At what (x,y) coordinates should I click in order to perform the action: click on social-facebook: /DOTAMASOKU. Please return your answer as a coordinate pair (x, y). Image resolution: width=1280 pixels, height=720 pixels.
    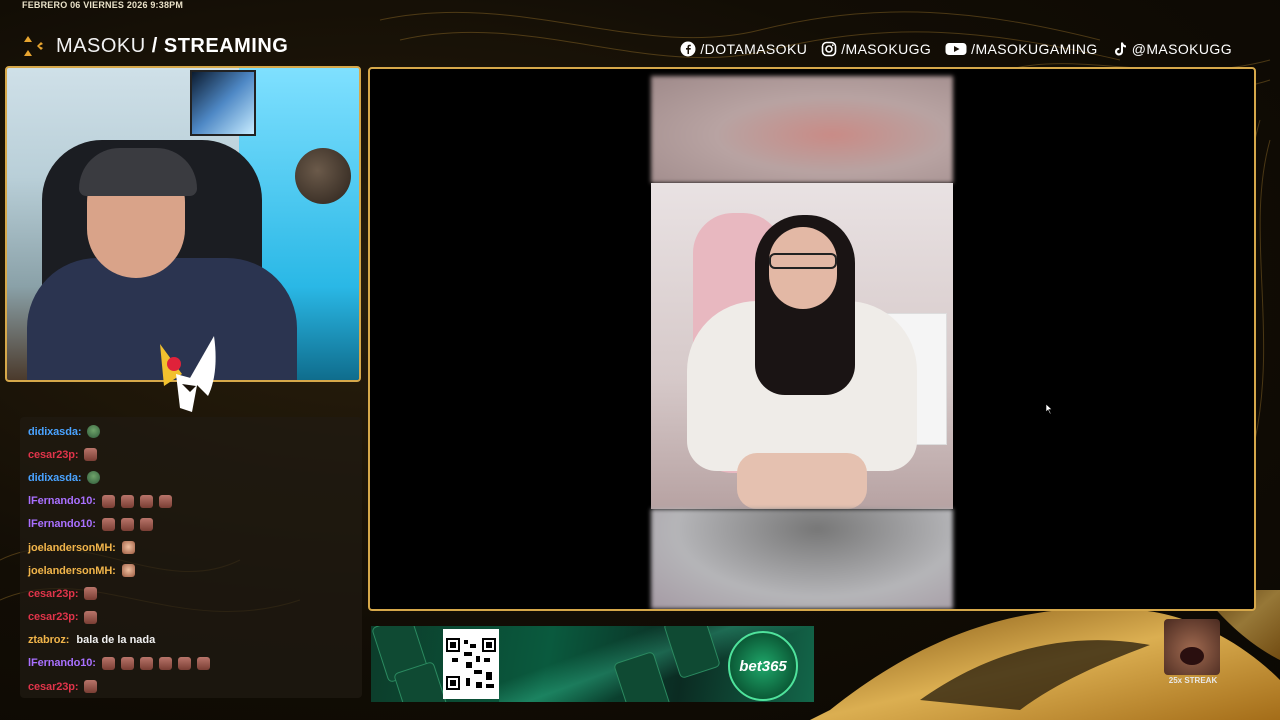
    Looking at the image, I should click on (743, 49).